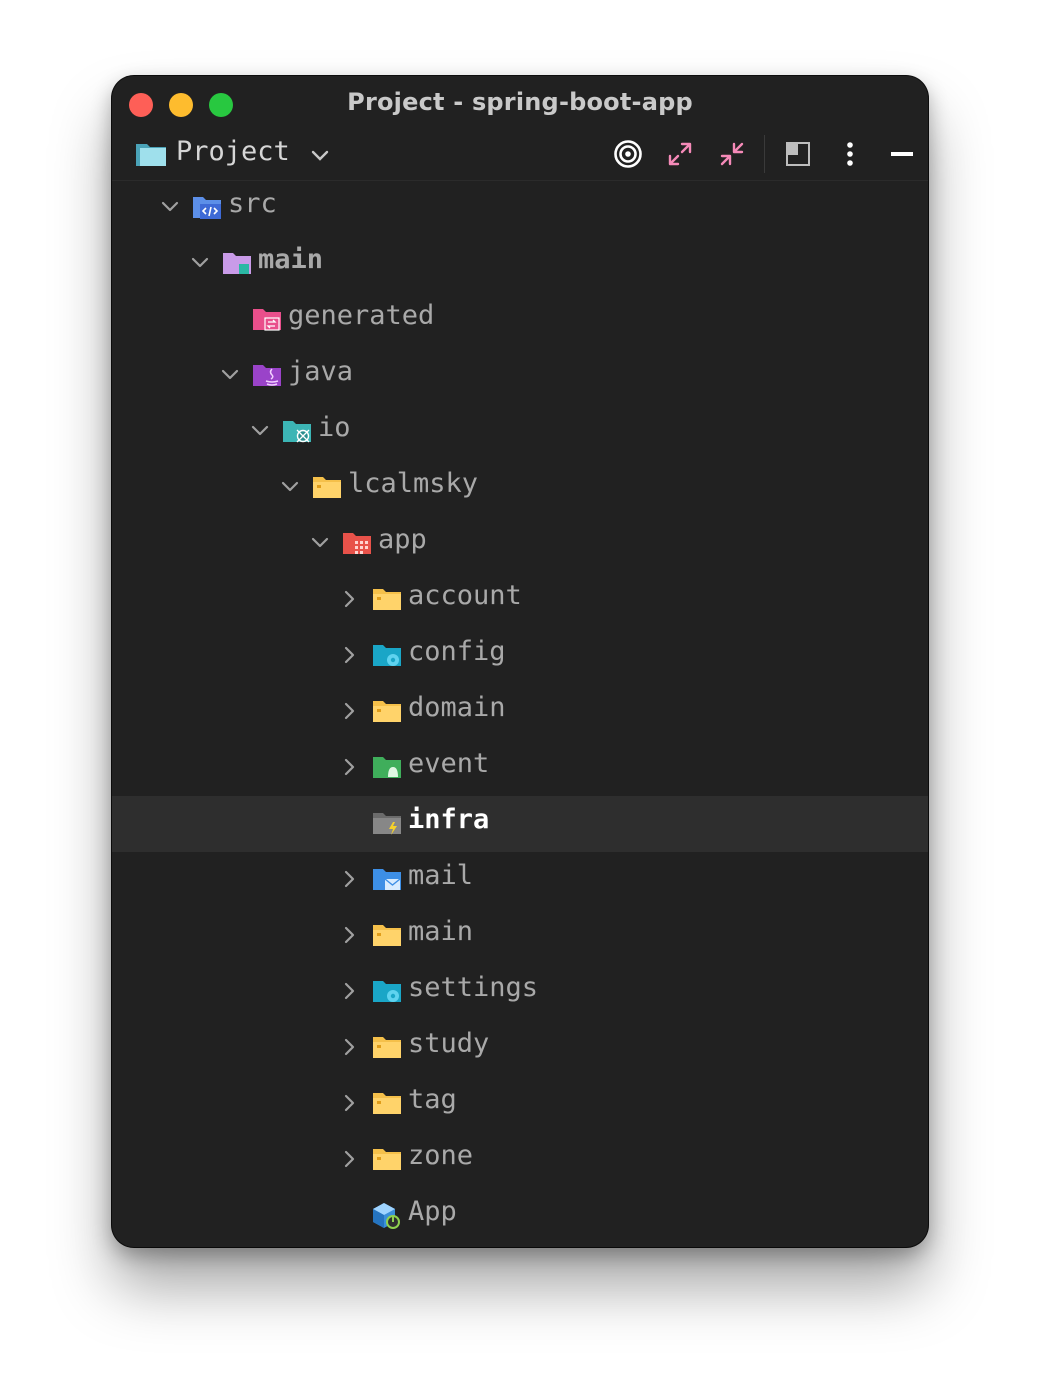 Image resolution: width=1040 pixels, height=1396 pixels. I want to click on tree-item-label: zone, so click(441, 1155).